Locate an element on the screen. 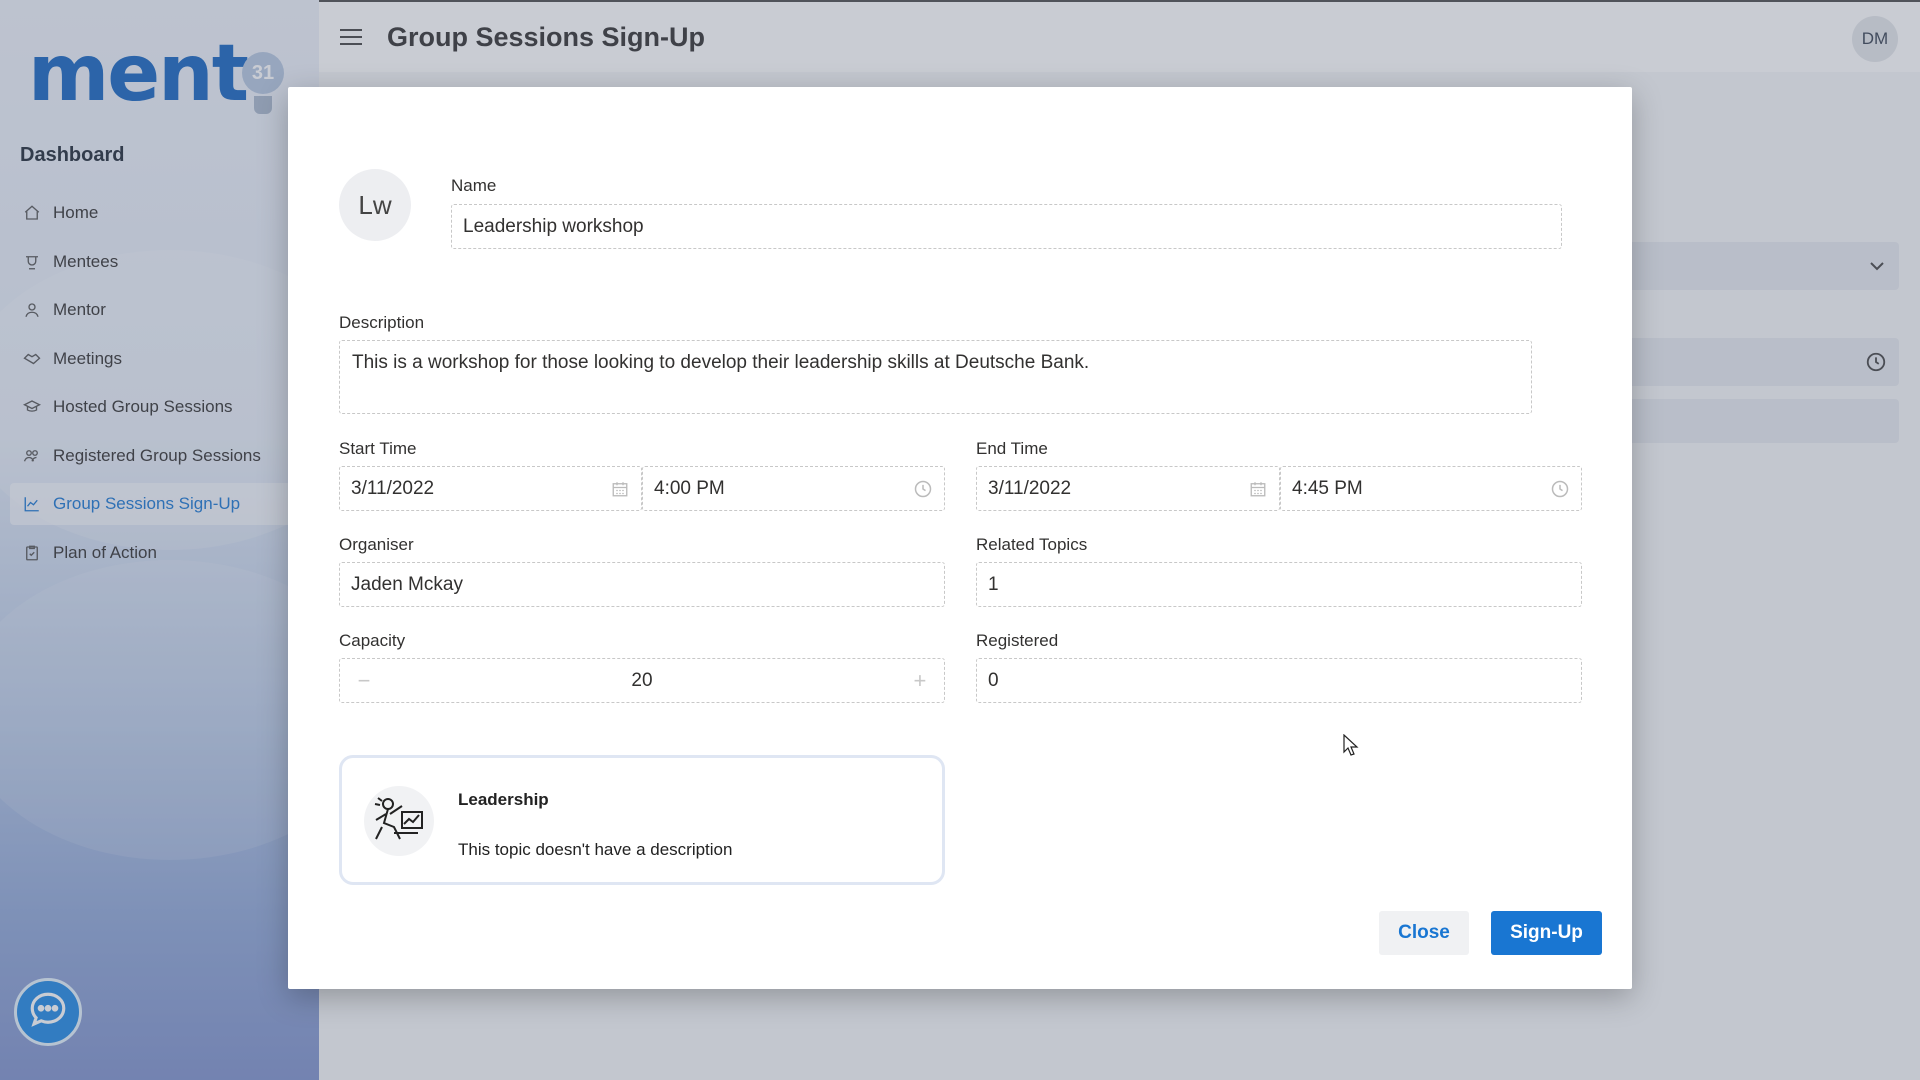 This screenshot has width=1920, height=1080. increment-icon: + is located at coordinates (920, 681).